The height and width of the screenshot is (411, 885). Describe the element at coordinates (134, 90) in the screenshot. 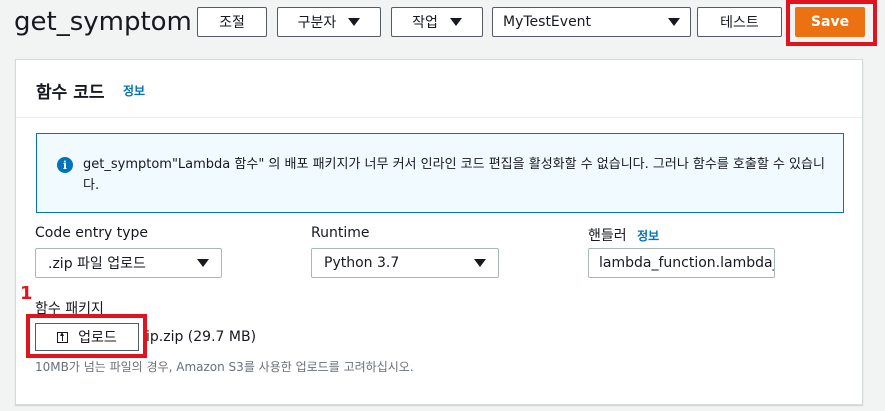

I see `info-link: 정보` at that location.